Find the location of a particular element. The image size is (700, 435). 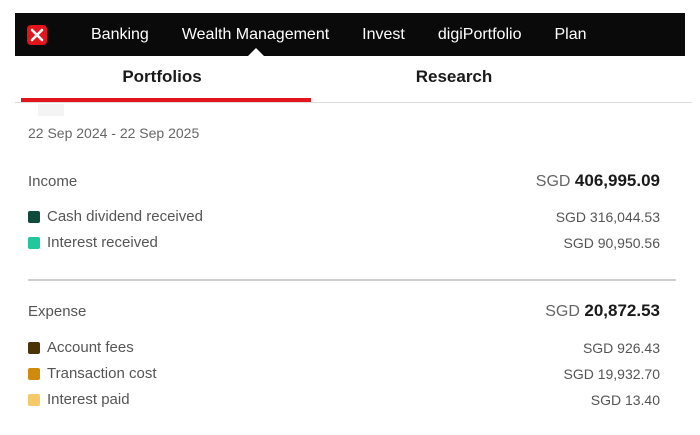

expense-row-account-fees: Account fees SGD 926.43 is located at coordinates (344, 347).